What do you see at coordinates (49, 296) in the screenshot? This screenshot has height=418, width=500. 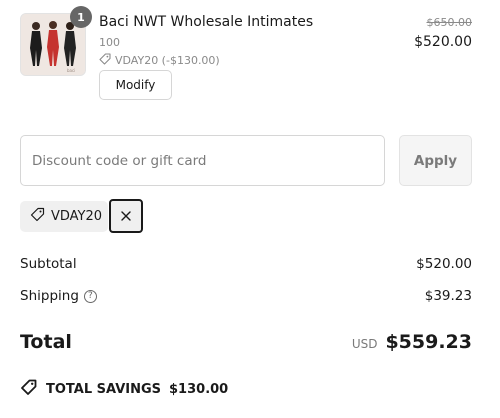 I see `shipping-label: Shipping` at bounding box center [49, 296].